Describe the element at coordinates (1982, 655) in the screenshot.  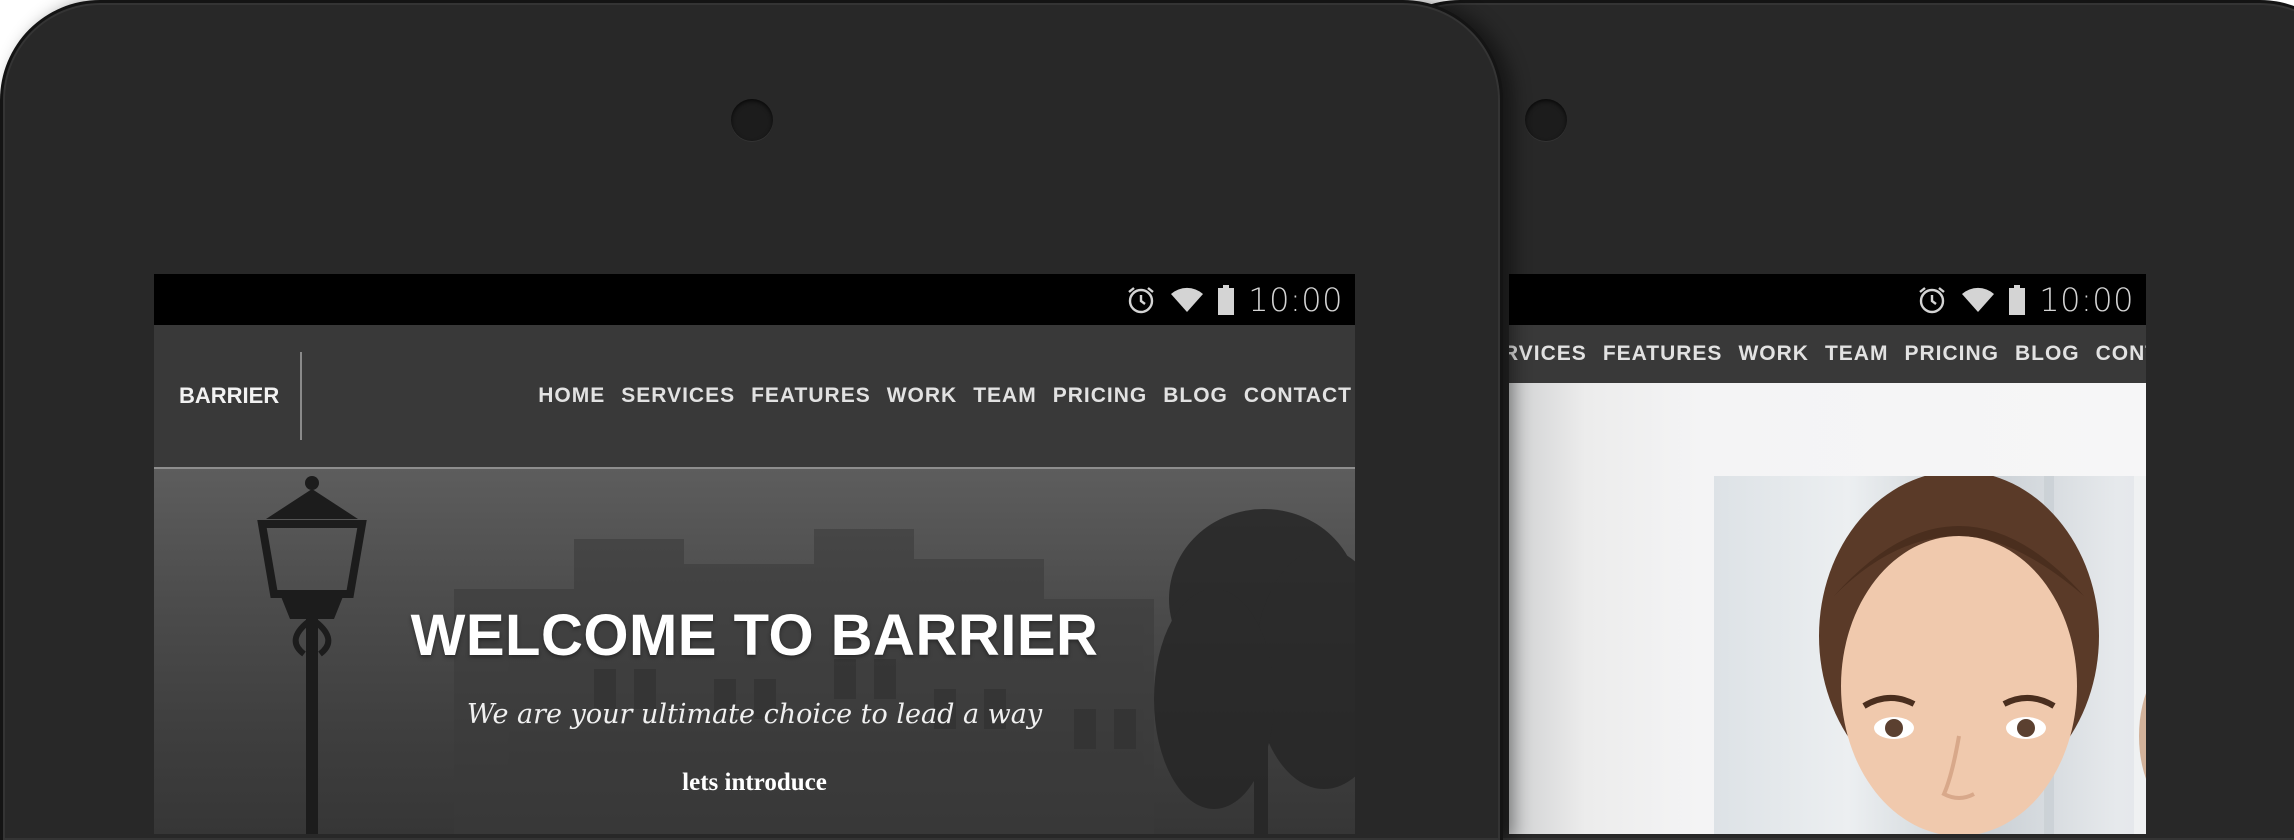
I see `portrait-illustration` at that location.